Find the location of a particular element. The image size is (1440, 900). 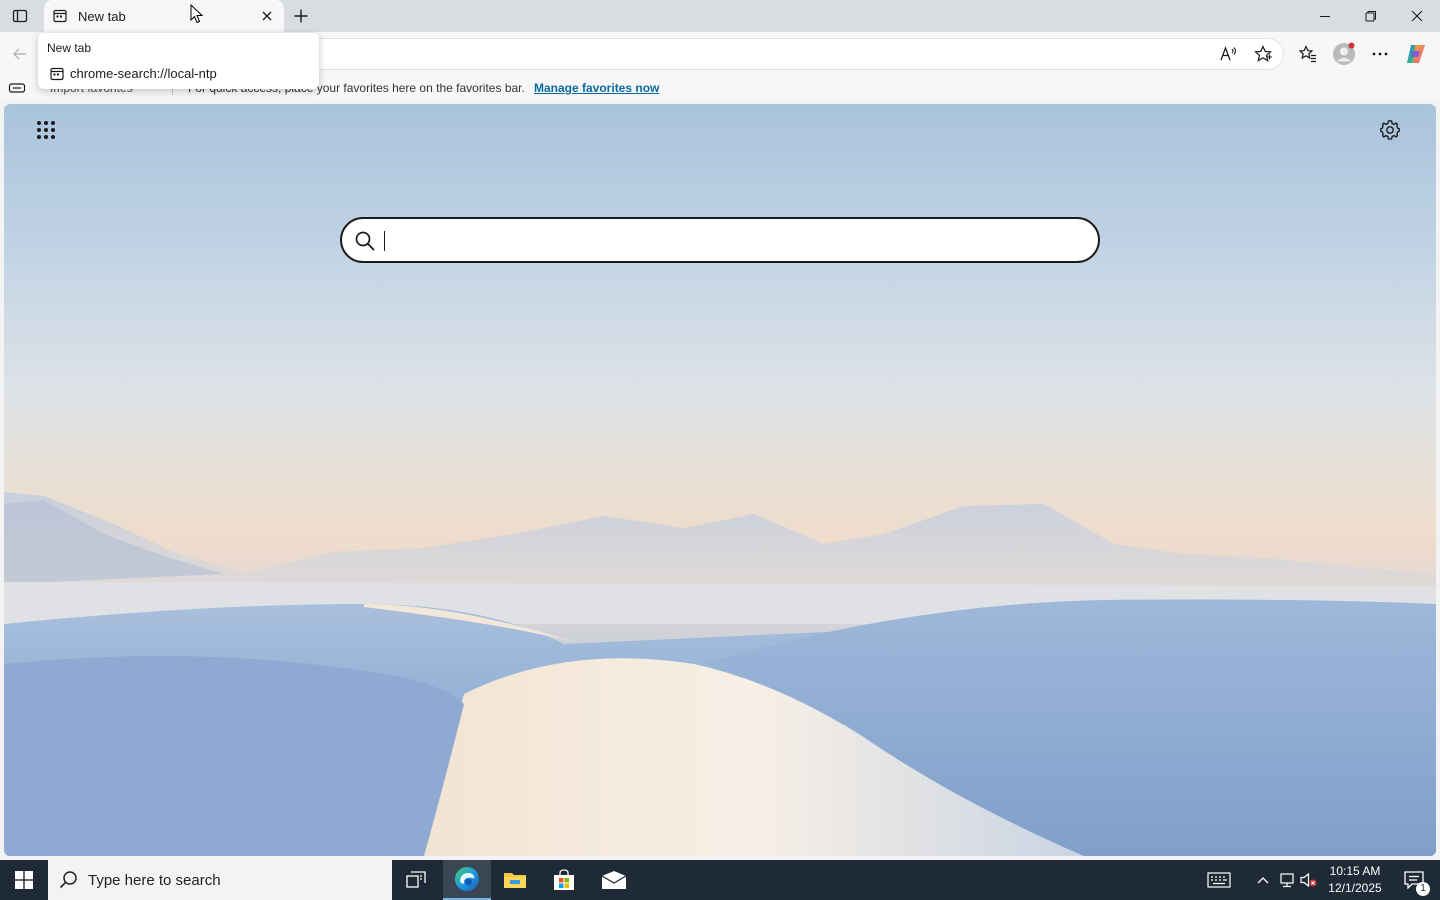

mail-icon is located at coordinates (614, 880).